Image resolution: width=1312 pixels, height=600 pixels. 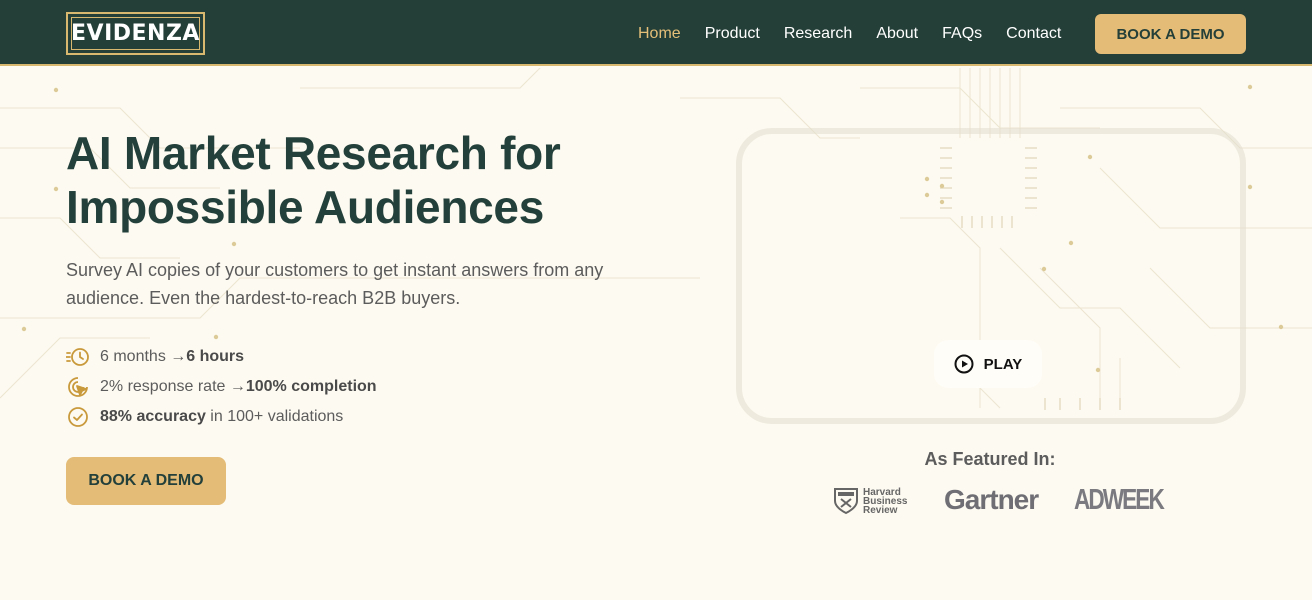 I want to click on play-button: PLAY, so click(x=988, y=364).